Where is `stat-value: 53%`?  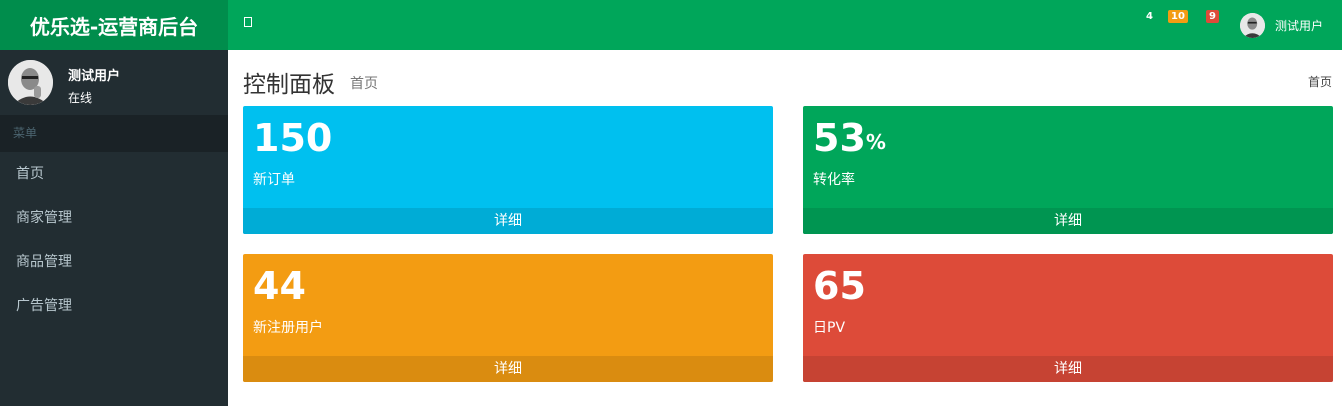
stat-value: 53% is located at coordinates (849, 138).